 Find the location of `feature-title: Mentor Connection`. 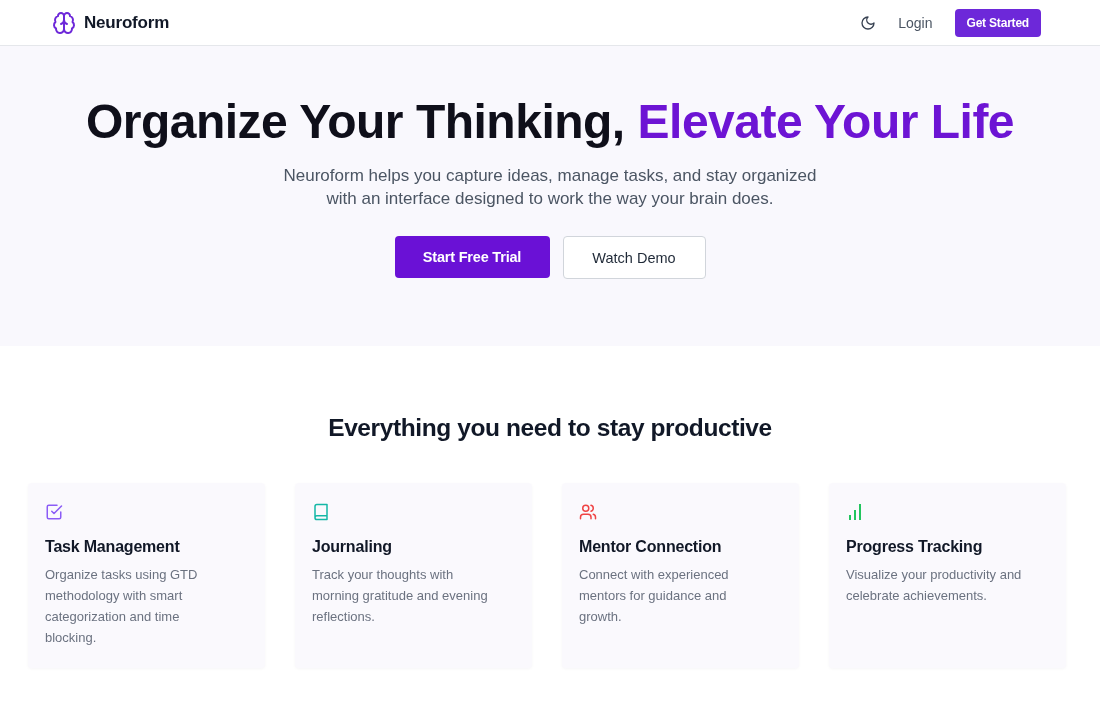

feature-title: Mentor Connection is located at coordinates (651, 547).